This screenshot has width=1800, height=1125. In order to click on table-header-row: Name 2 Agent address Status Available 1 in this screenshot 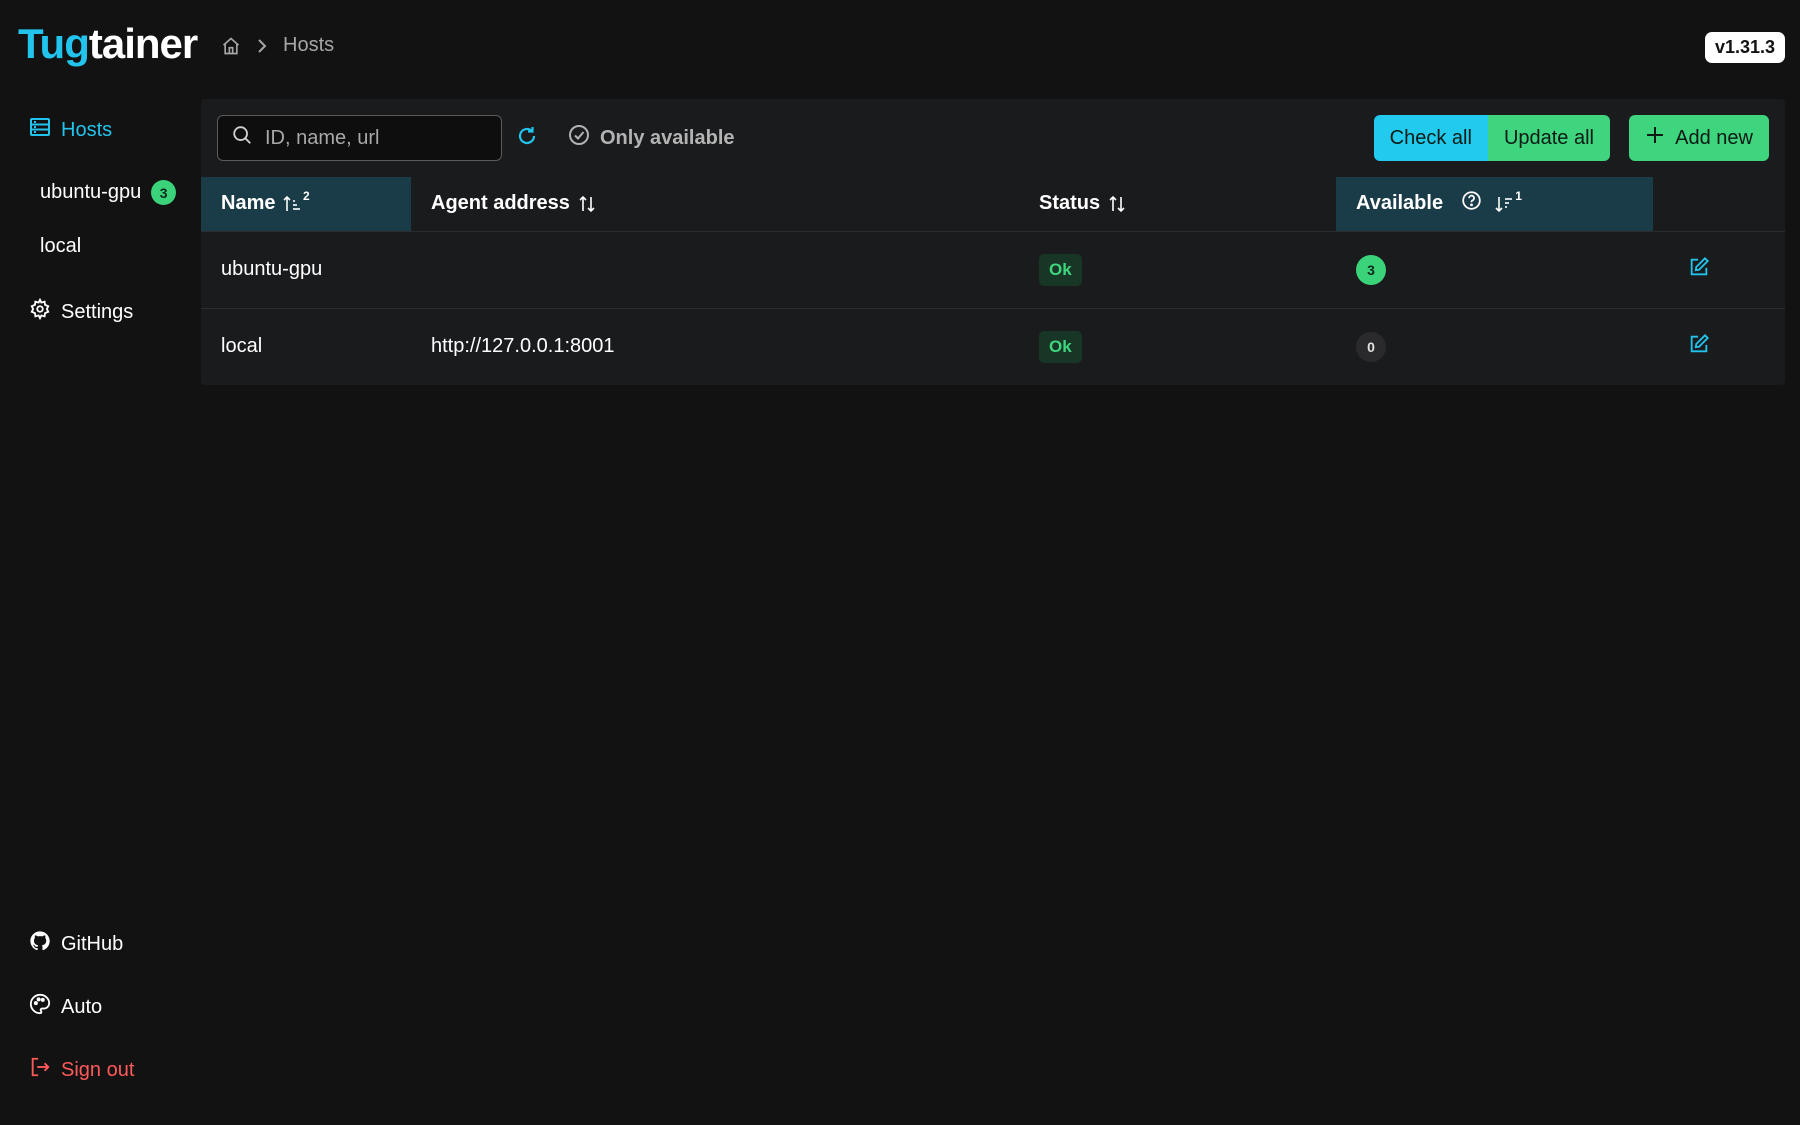, I will do `click(993, 204)`.